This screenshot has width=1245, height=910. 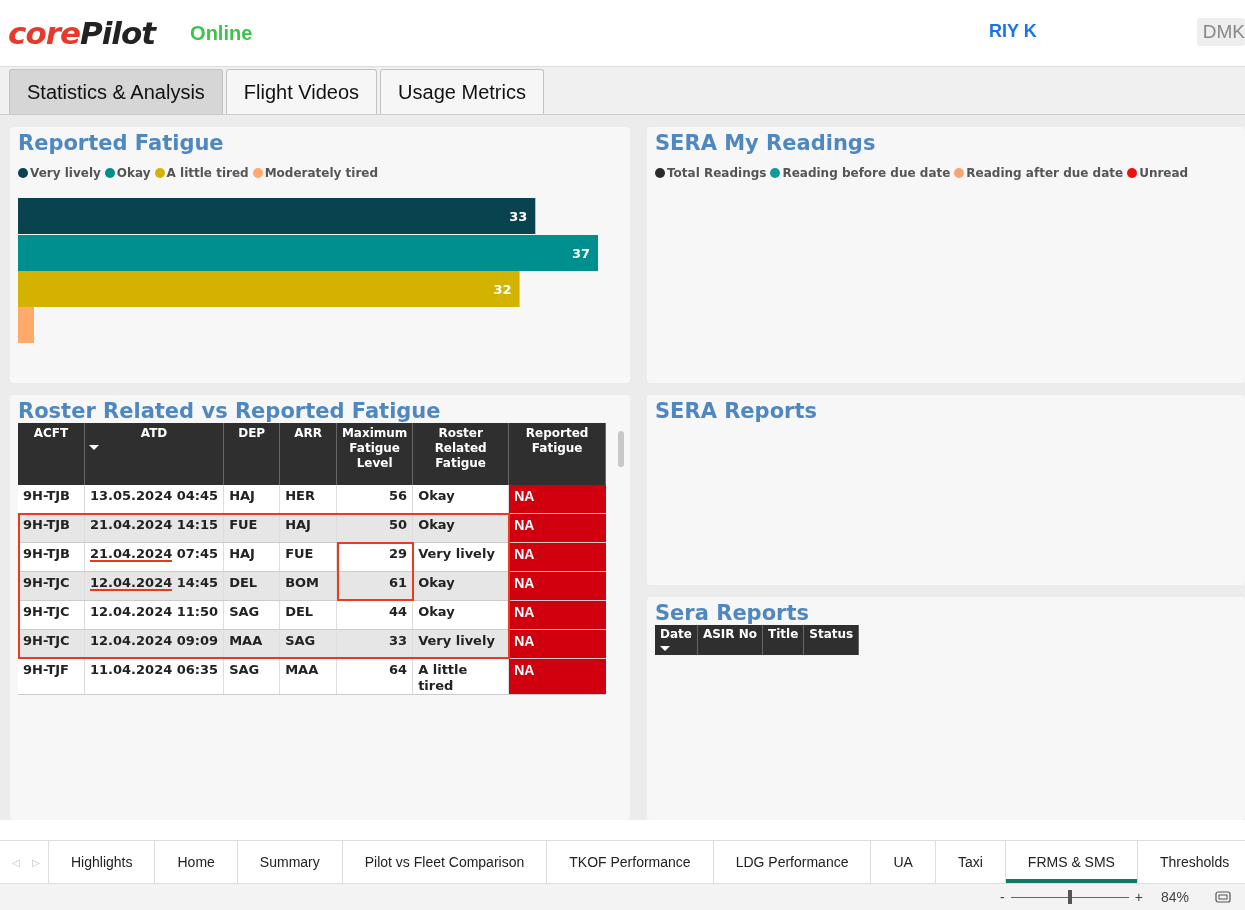 What do you see at coordinates (374, 454) in the screenshot?
I see `column-header: Maximum Fatigue Level` at bounding box center [374, 454].